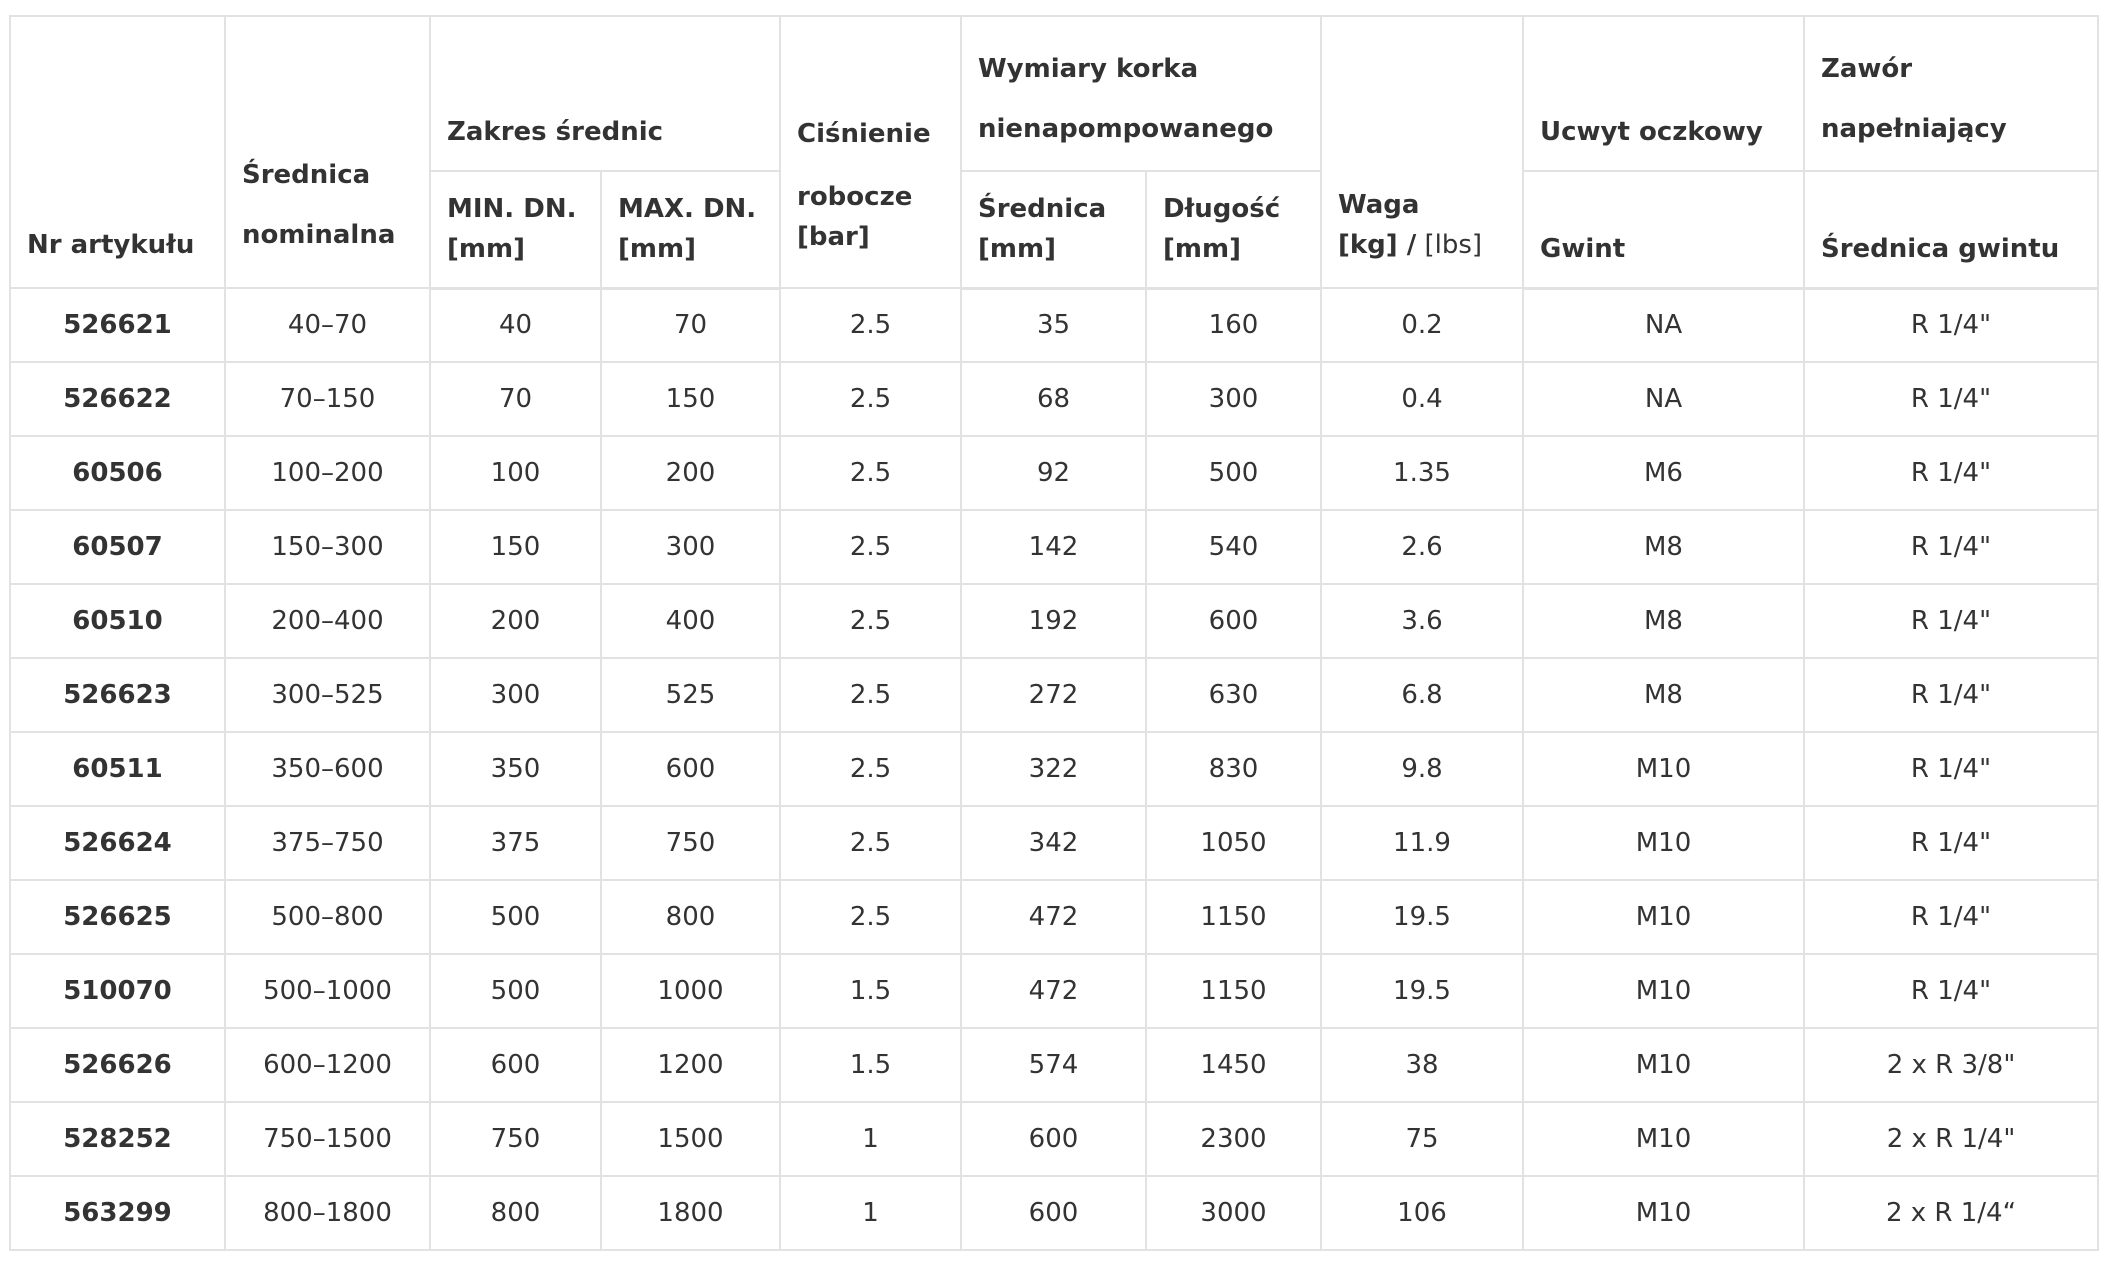  Describe the element at coordinates (1422, 1139) in the screenshot. I see `cell-weight: 75` at that location.